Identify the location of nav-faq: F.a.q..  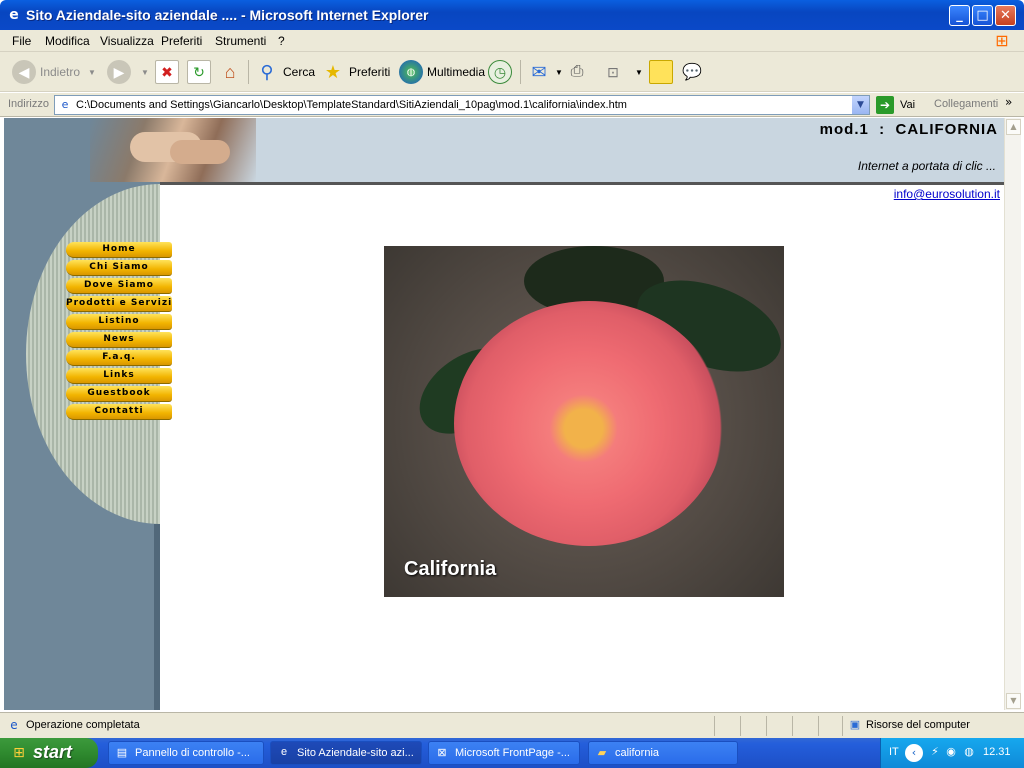
(119, 358).